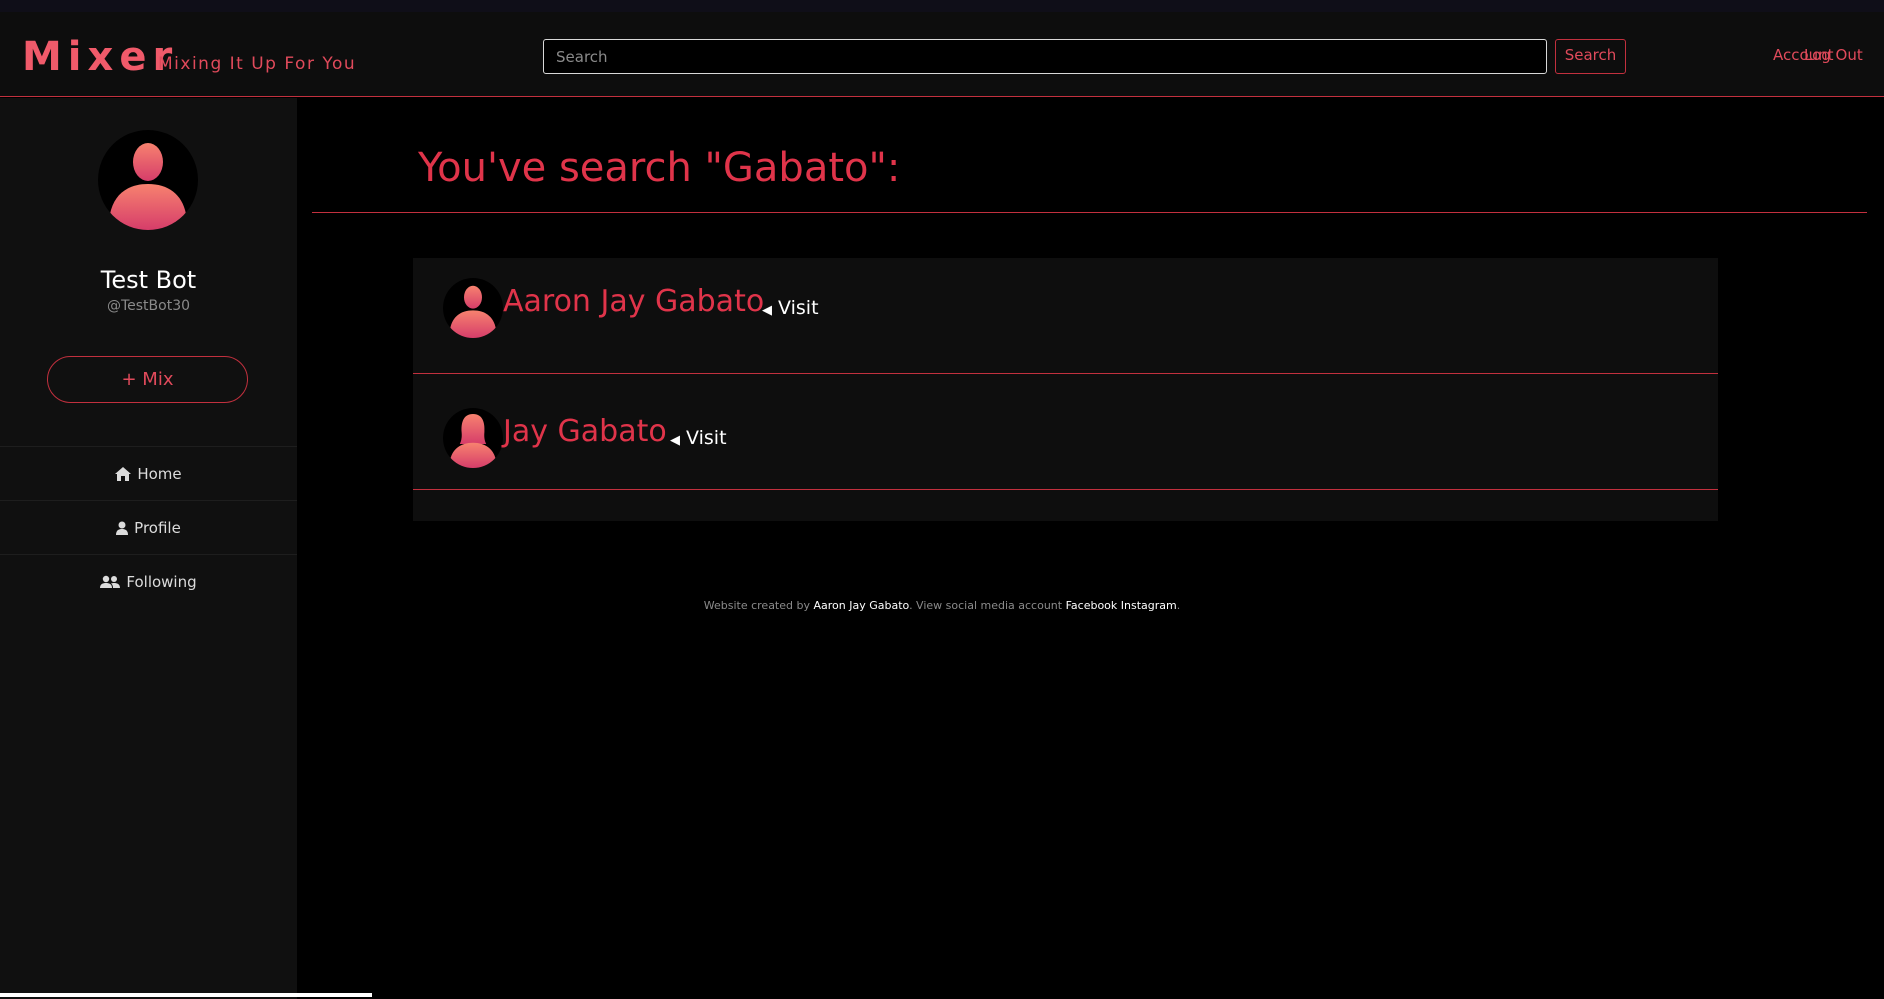 The image size is (1884, 999). Describe the element at coordinates (257, 64) in the screenshot. I see `brand-tagline: Mixing It Up For You` at that location.